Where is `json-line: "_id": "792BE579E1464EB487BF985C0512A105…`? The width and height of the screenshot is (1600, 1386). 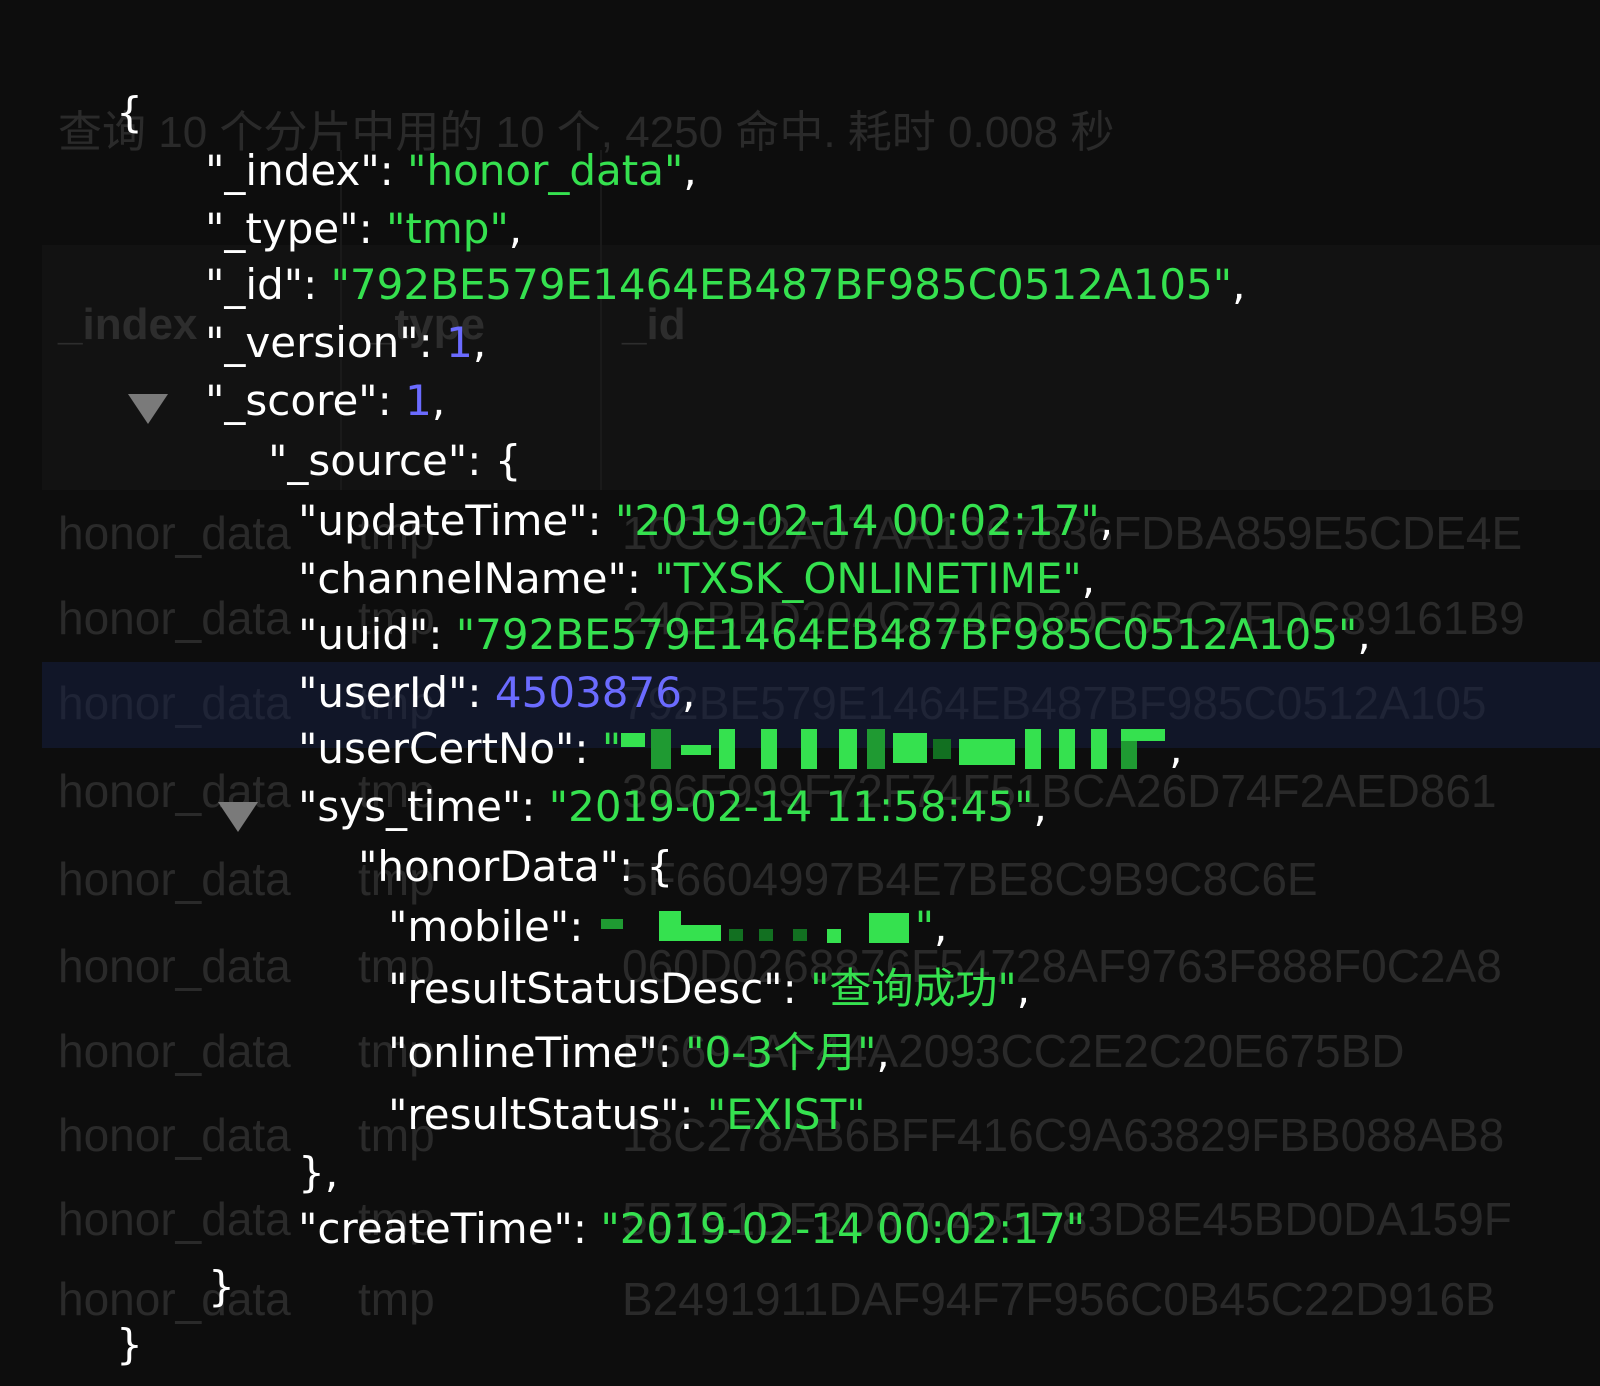 json-line: "_id": "792BE579E1464EB487BF985C0512A105… is located at coordinates (725, 284).